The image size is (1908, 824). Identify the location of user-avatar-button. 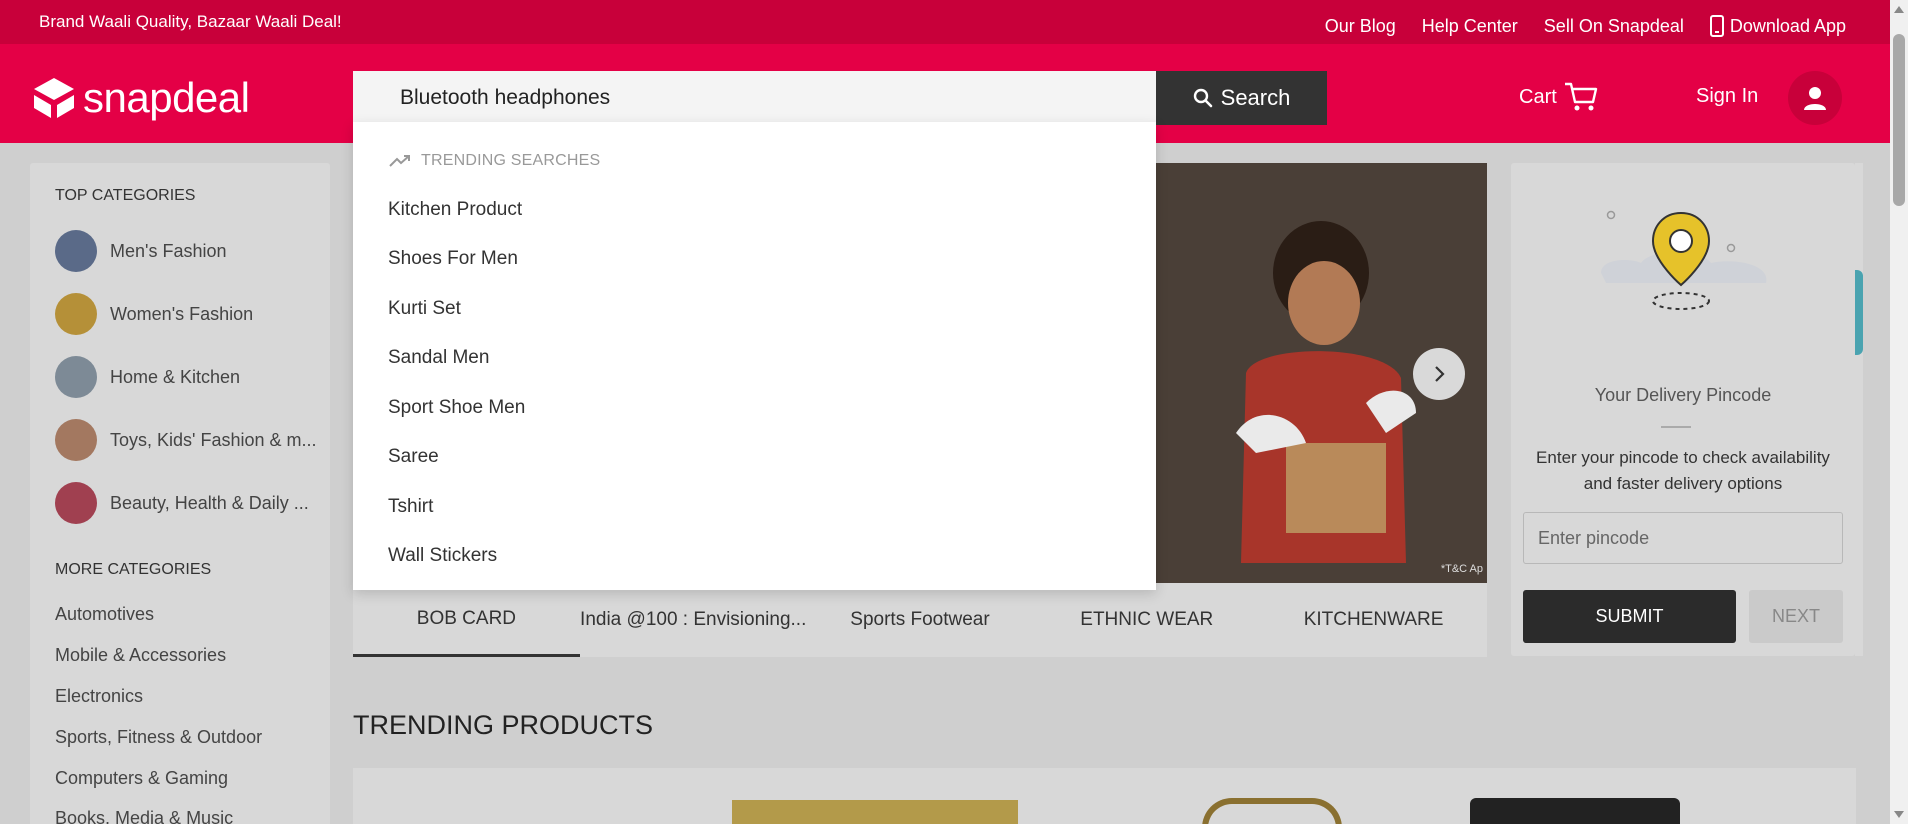
(1815, 98).